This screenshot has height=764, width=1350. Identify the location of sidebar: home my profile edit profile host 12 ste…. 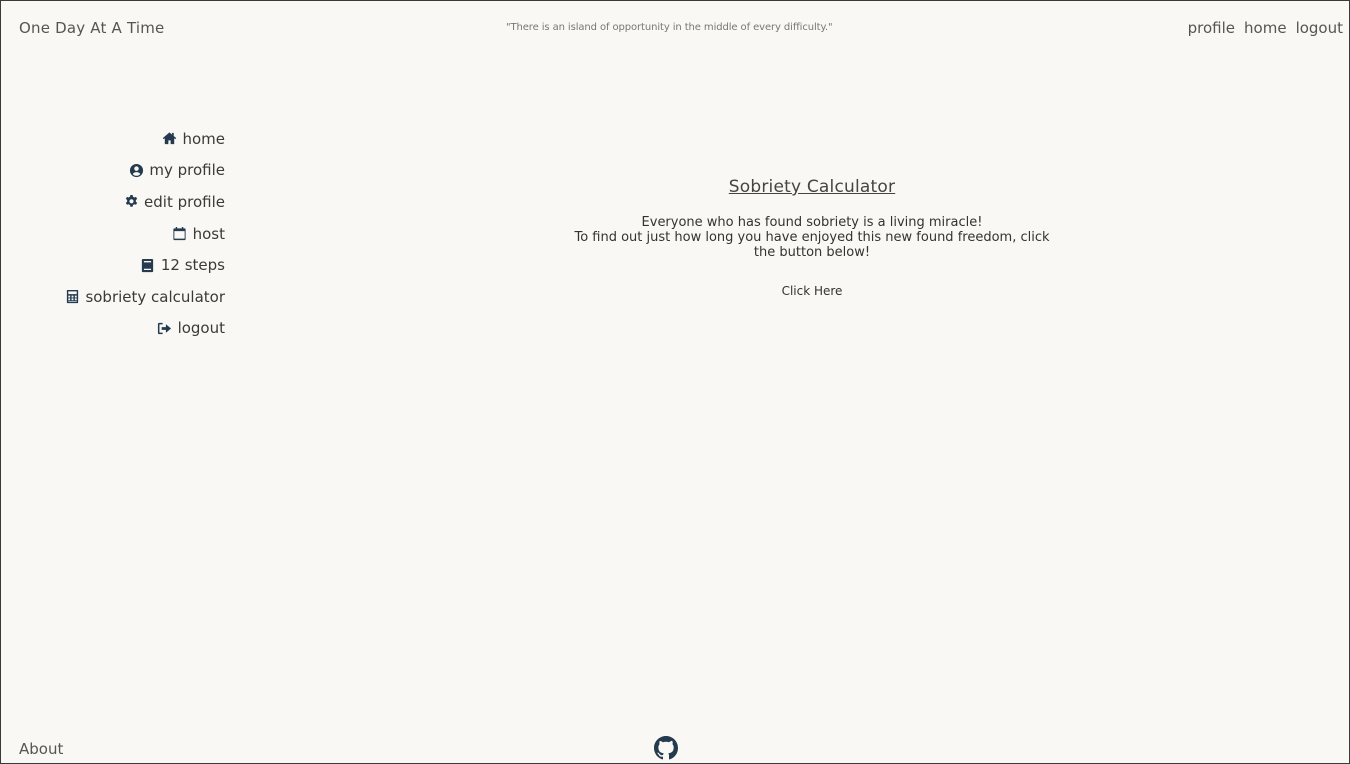
(144, 233).